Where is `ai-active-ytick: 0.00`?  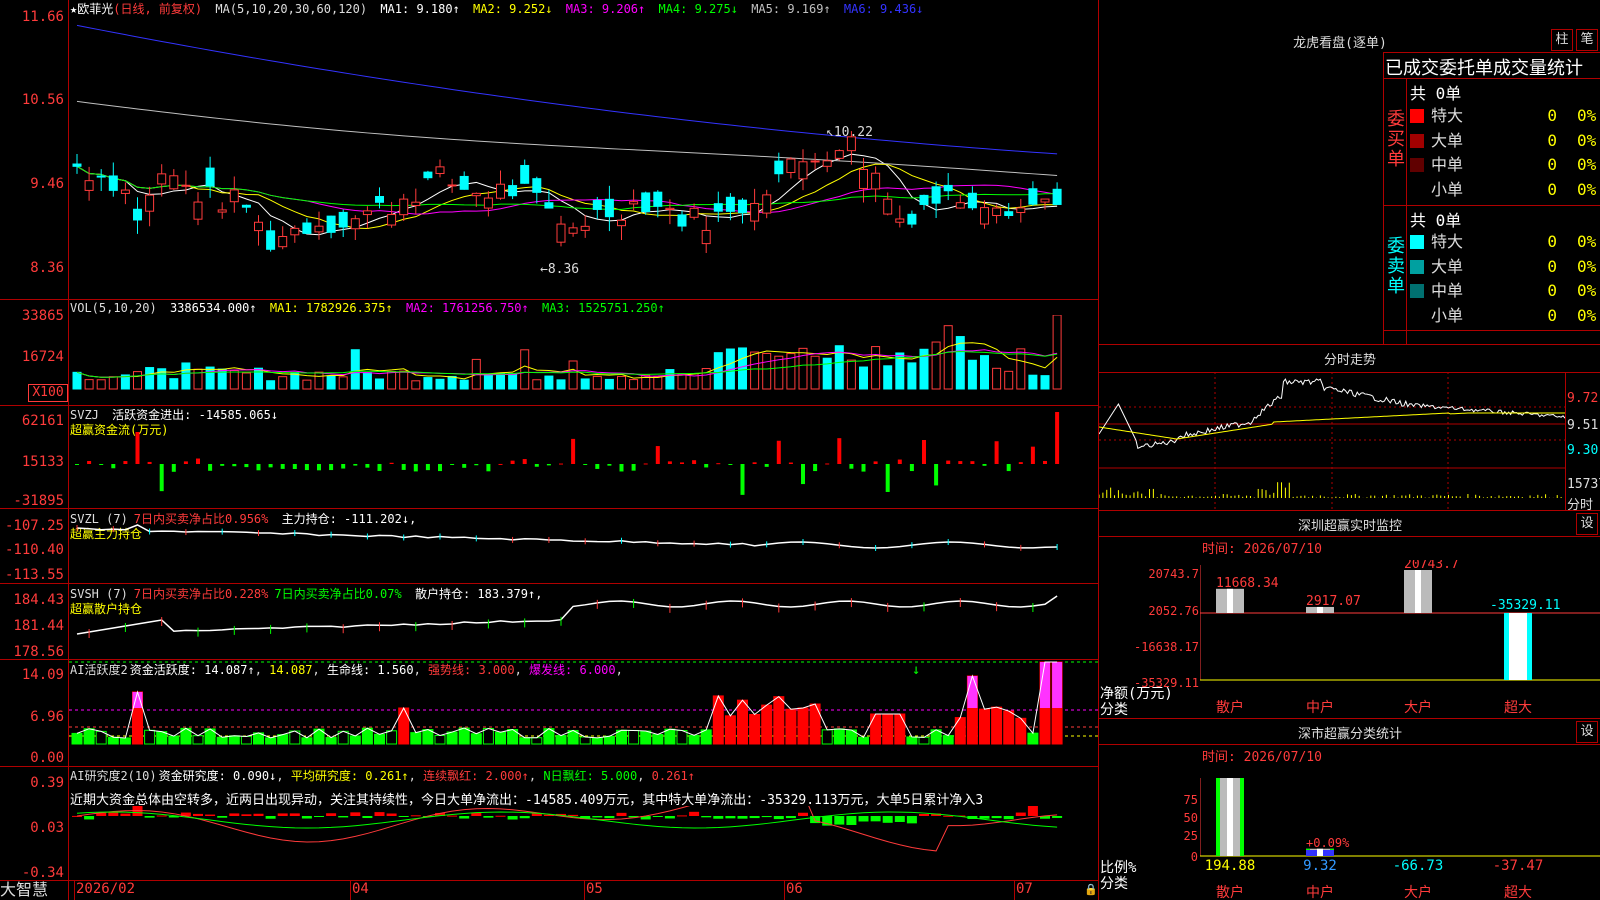 ai-active-ytick: 0.00 is located at coordinates (47, 758).